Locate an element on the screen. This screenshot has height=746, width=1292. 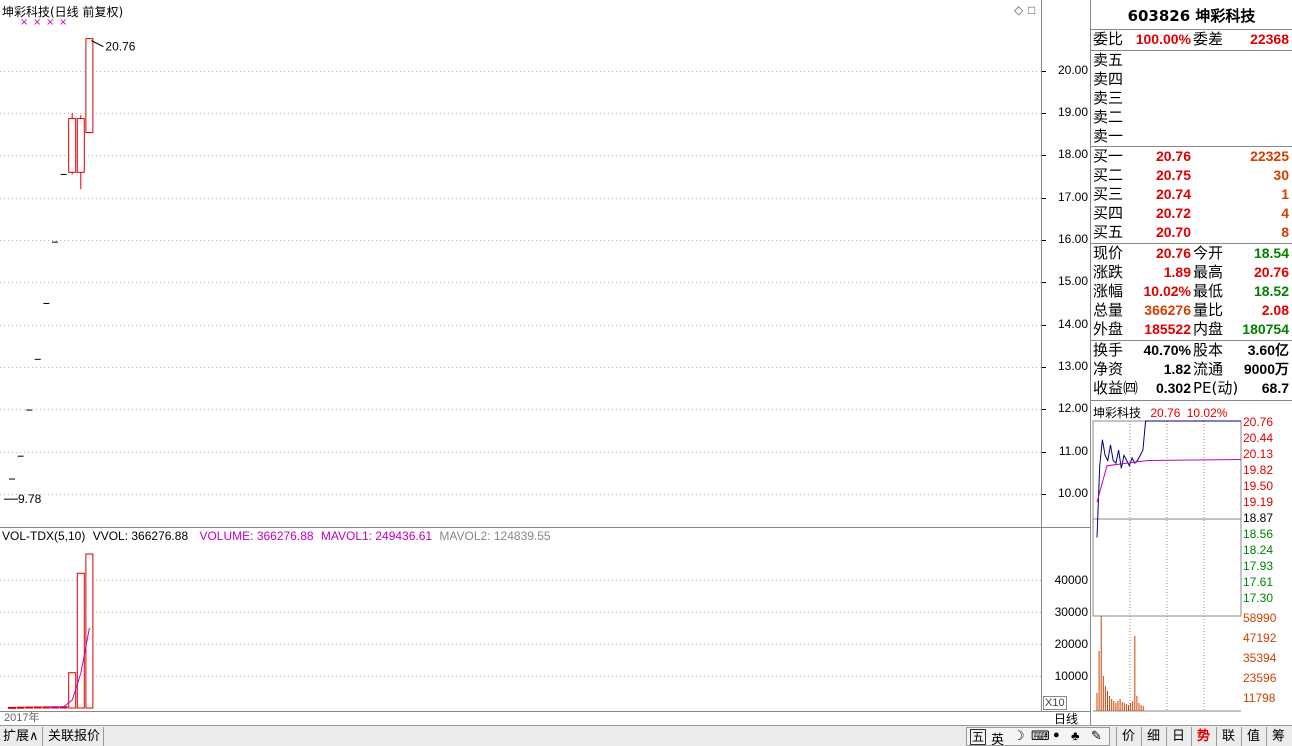
ime-user-icon: ♣ is located at coordinates (1075, 735).